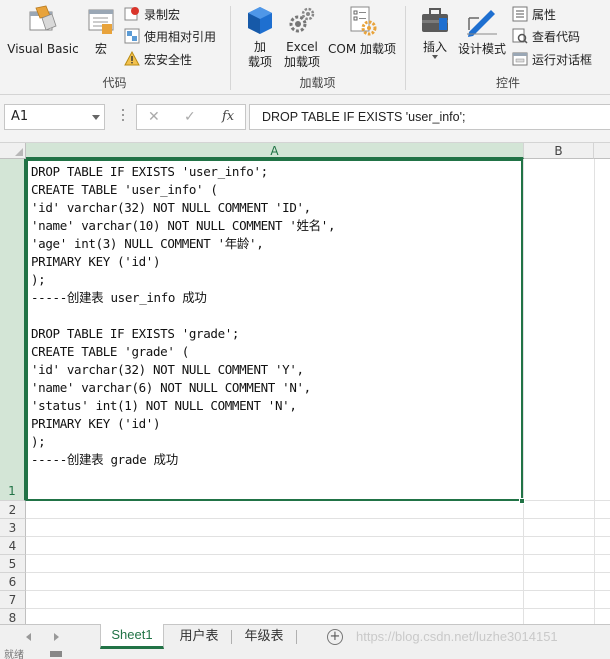 This screenshot has height=659, width=610. Describe the element at coordinates (13, 600) in the screenshot. I see `row-header-7: 7` at that location.